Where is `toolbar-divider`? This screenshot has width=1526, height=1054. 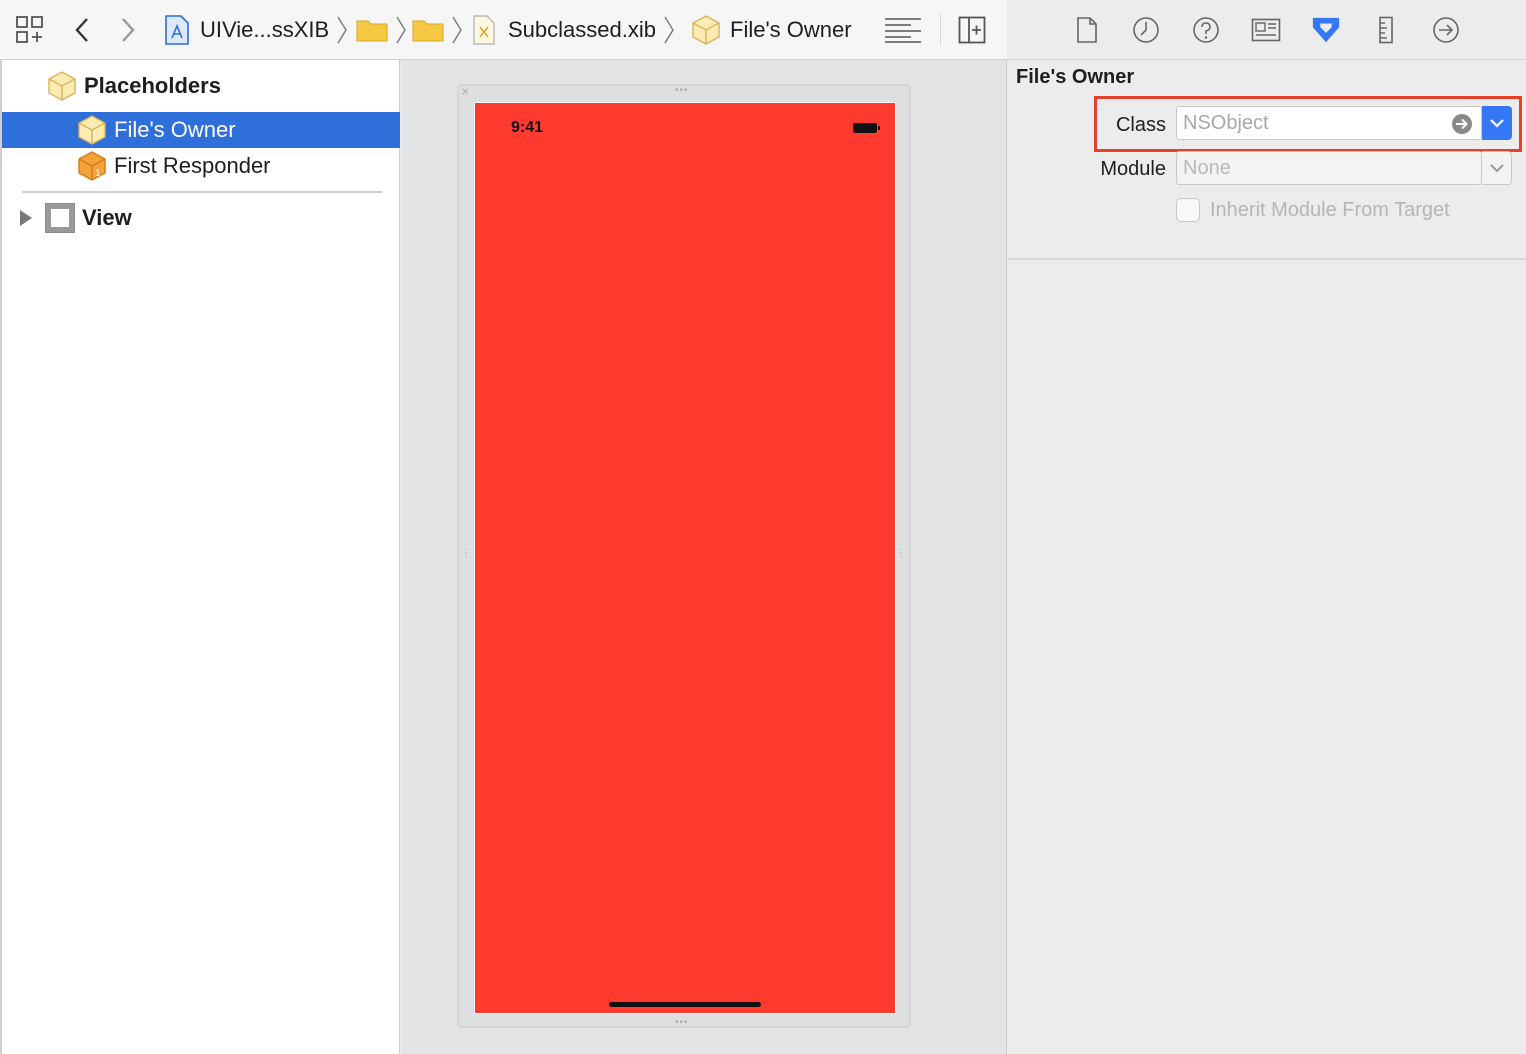 toolbar-divider is located at coordinates (940, 30).